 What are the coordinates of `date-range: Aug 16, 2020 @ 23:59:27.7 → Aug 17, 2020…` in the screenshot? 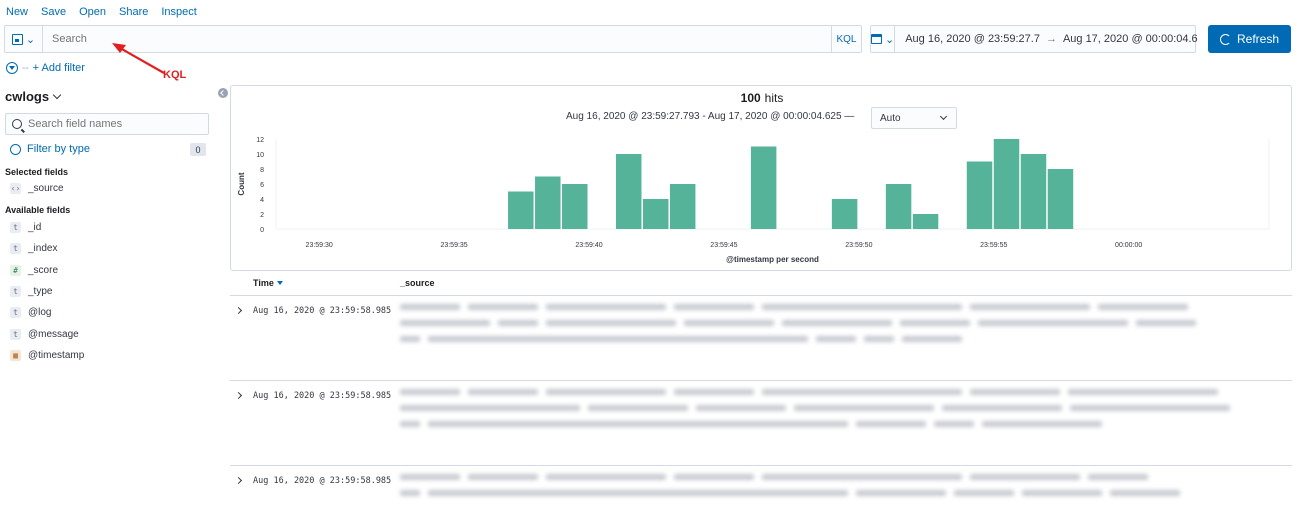 It's located at (1046, 39).